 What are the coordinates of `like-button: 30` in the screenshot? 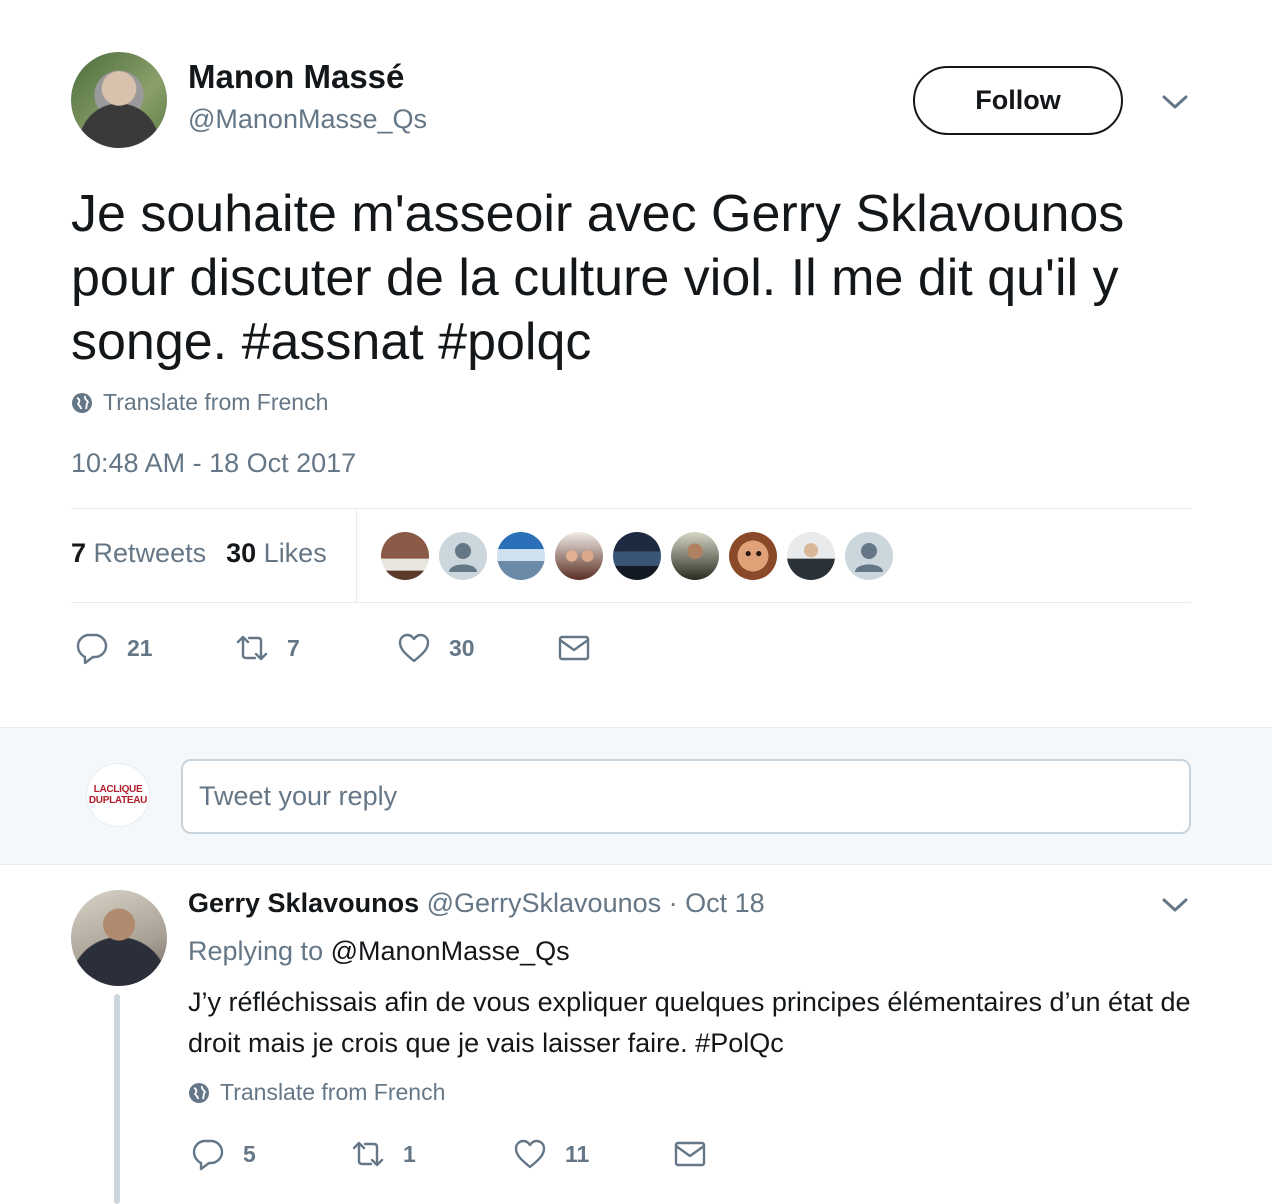 It's located at (477, 648).